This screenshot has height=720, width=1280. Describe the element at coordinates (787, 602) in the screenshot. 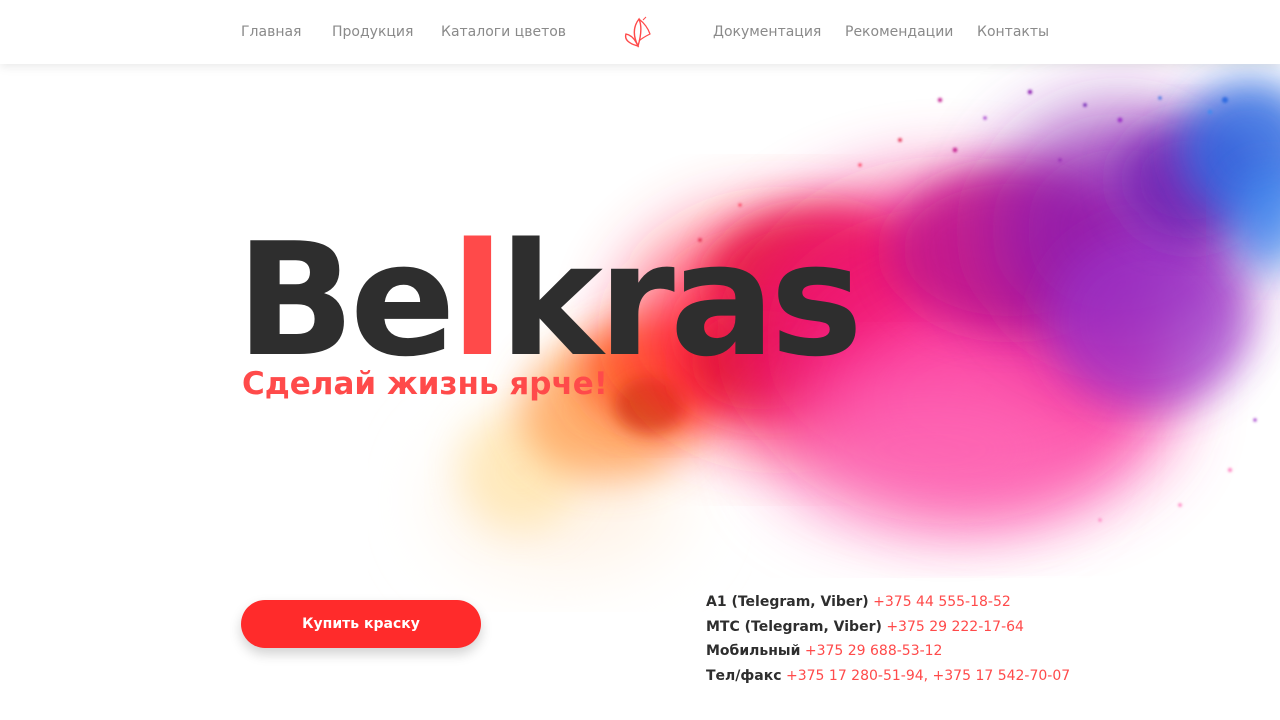

I see `contact-label: А1 (Telegram, Viber)` at that location.